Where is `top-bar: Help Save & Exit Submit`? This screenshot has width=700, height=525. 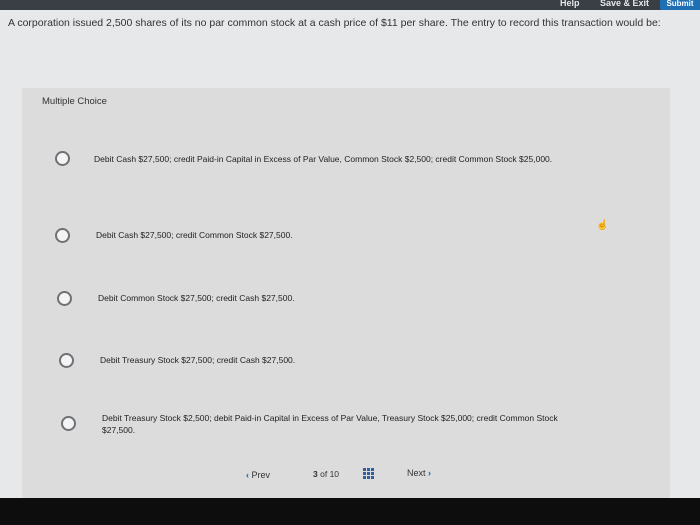 top-bar: Help Save & Exit Submit is located at coordinates (350, 5).